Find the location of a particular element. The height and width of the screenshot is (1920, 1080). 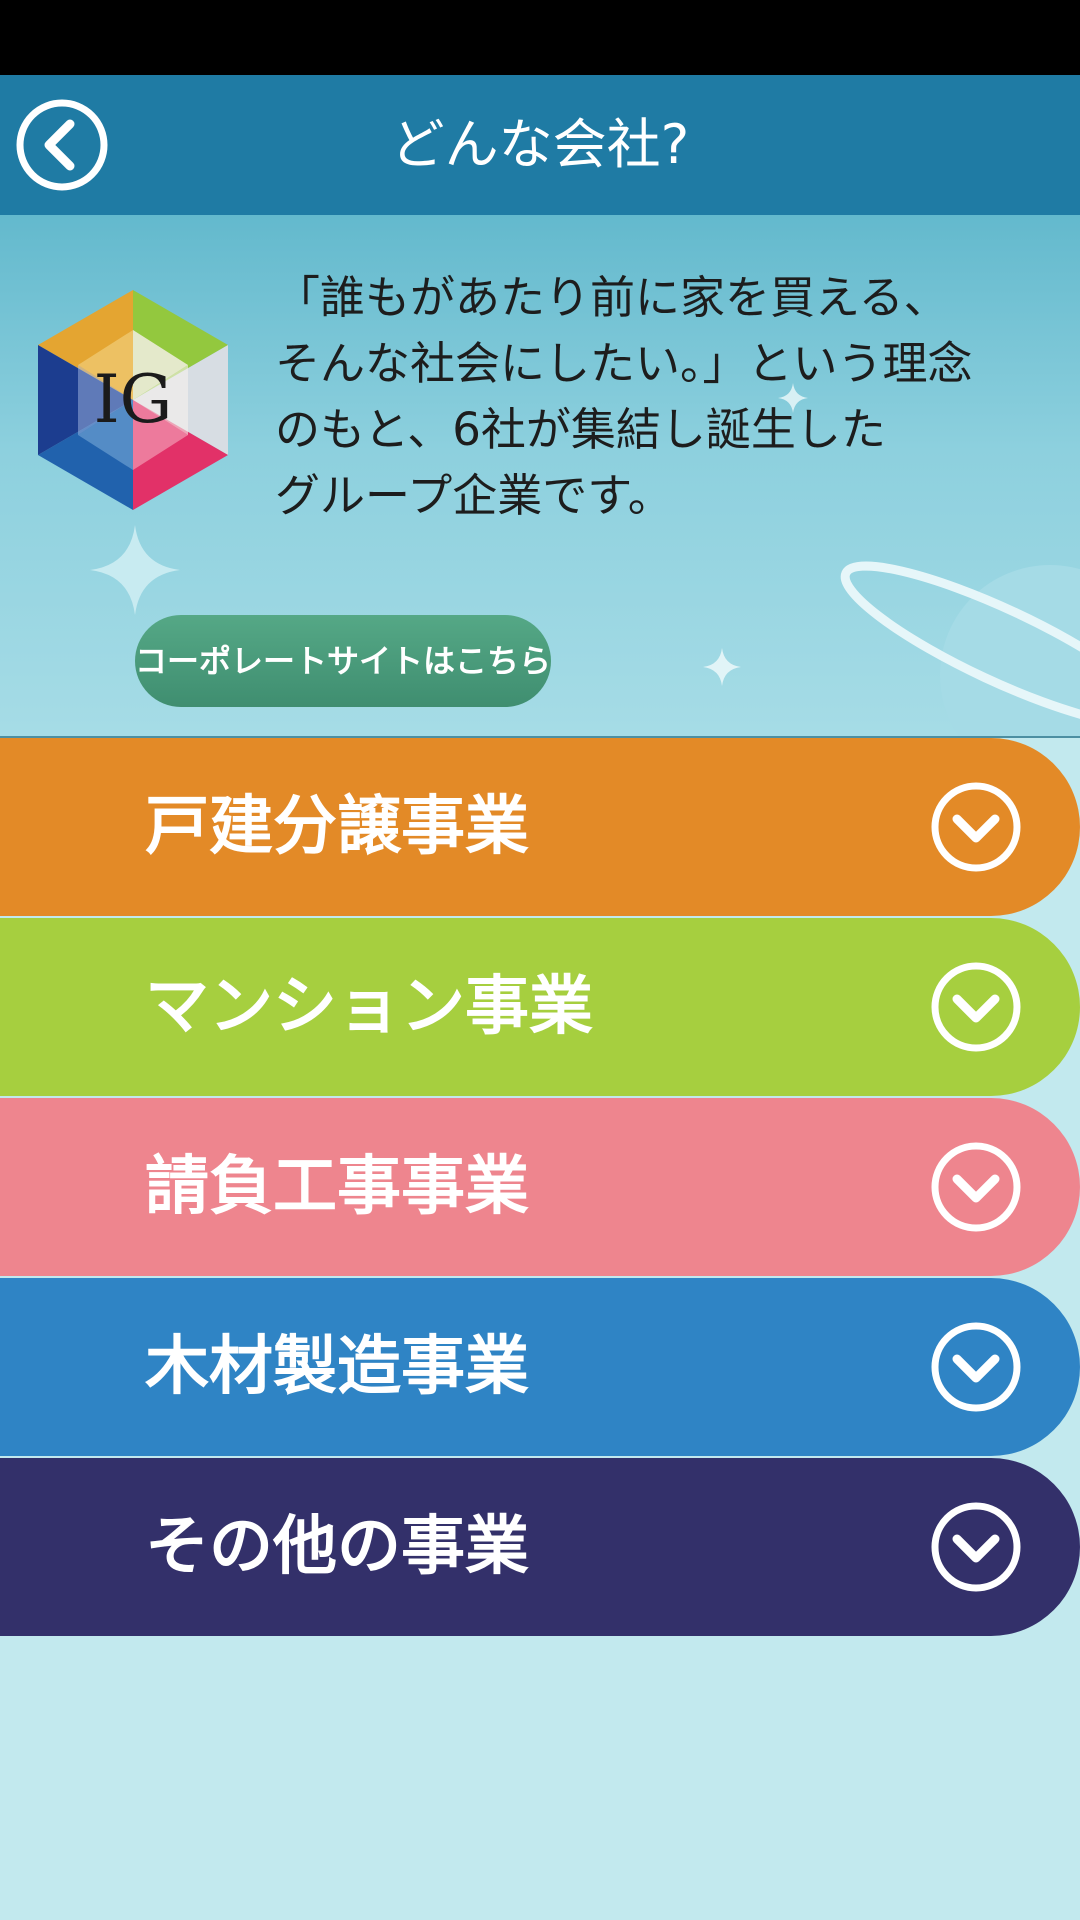

logo-text: IG is located at coordinates (133, 399).